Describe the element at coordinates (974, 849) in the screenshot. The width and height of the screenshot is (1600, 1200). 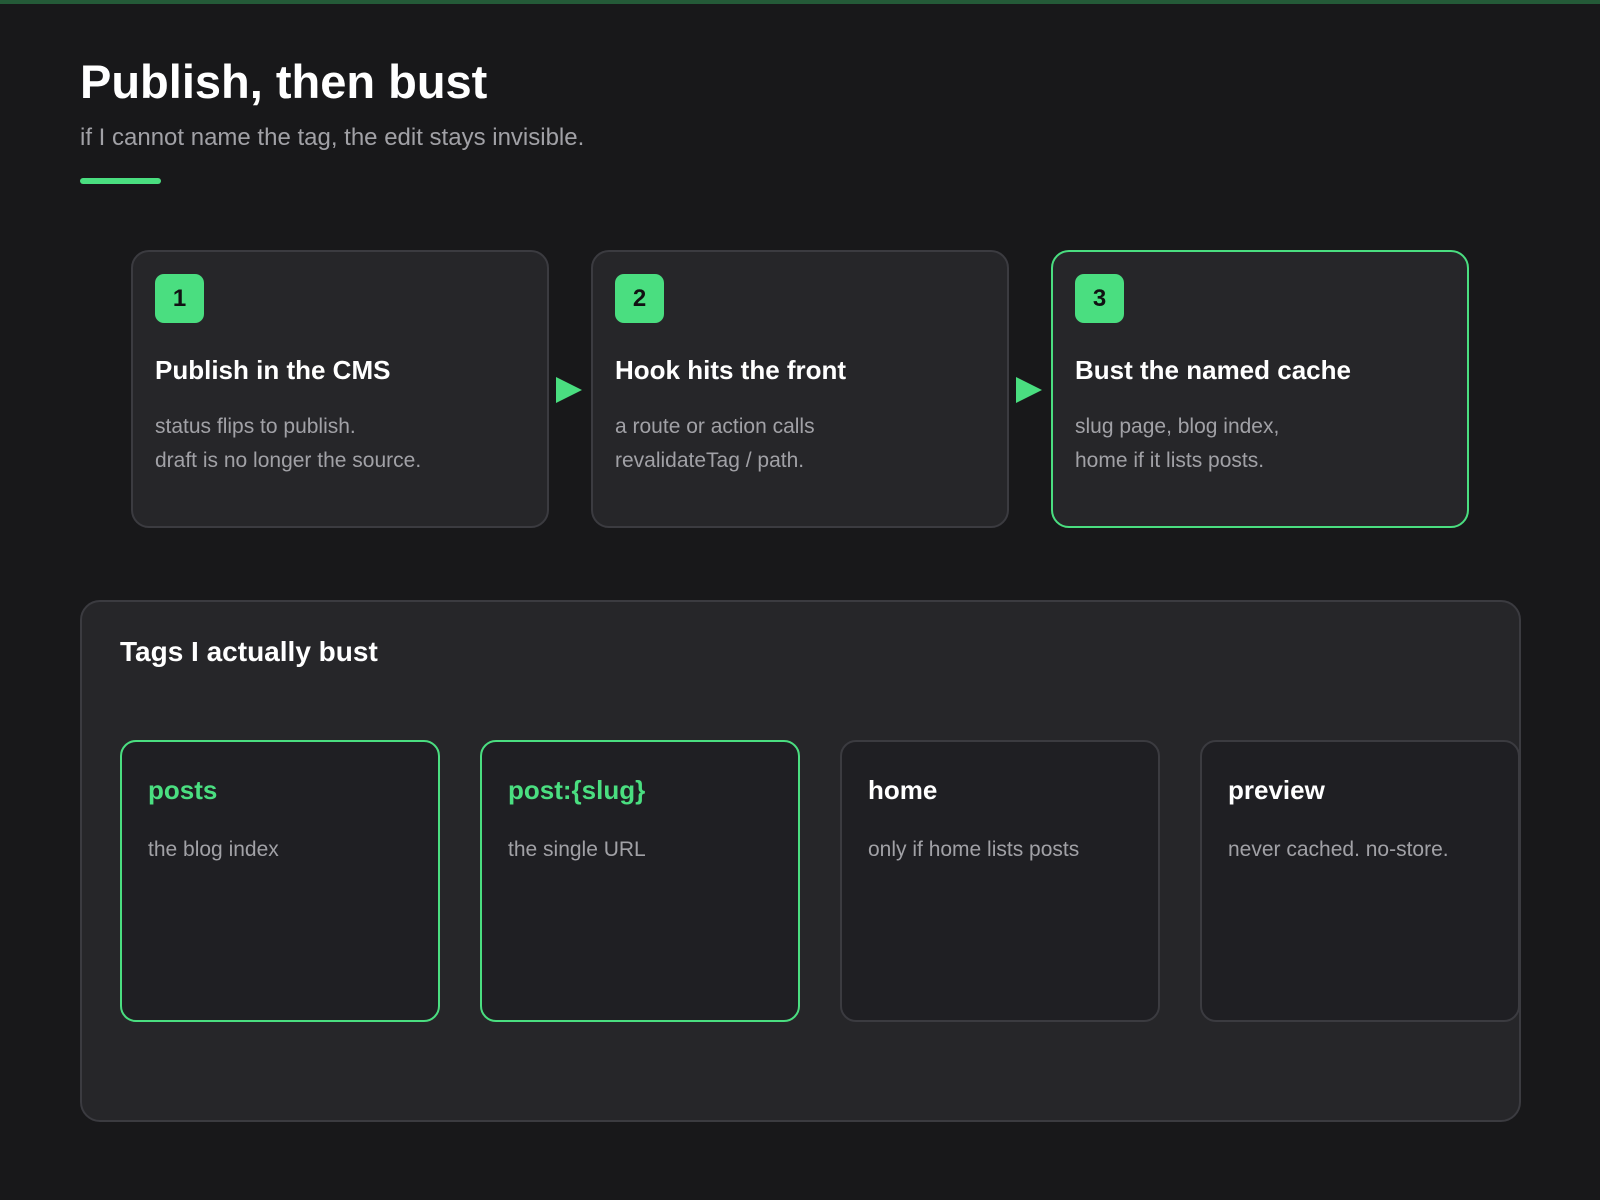
I see `tag-description: only if home lists posts` at that location.